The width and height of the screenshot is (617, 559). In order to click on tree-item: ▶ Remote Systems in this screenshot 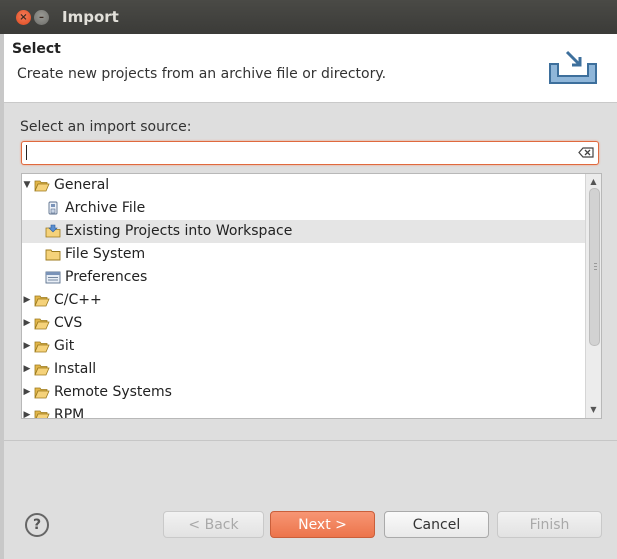, I will do `click(303, 392)`.